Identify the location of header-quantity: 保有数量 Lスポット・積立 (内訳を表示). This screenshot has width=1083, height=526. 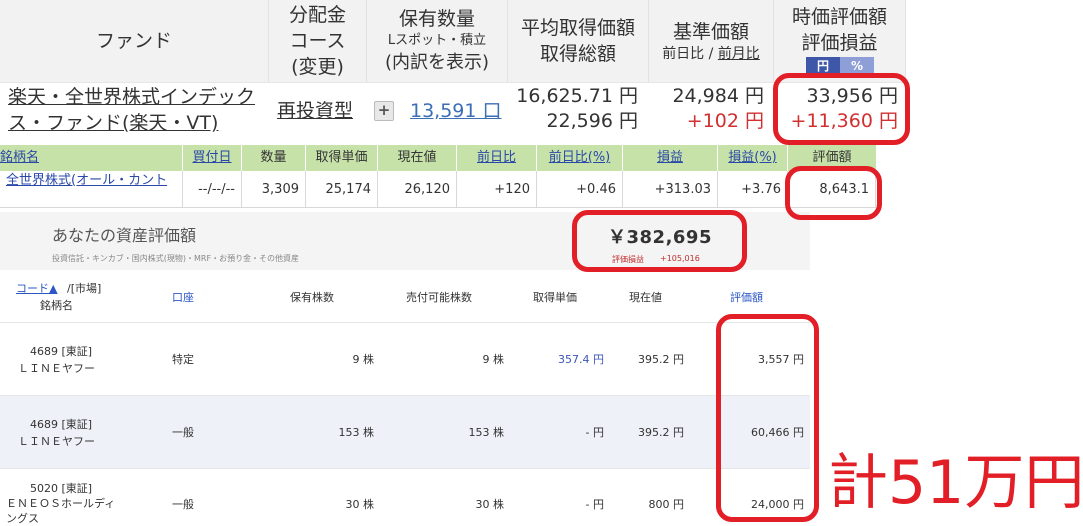
(437, 41).